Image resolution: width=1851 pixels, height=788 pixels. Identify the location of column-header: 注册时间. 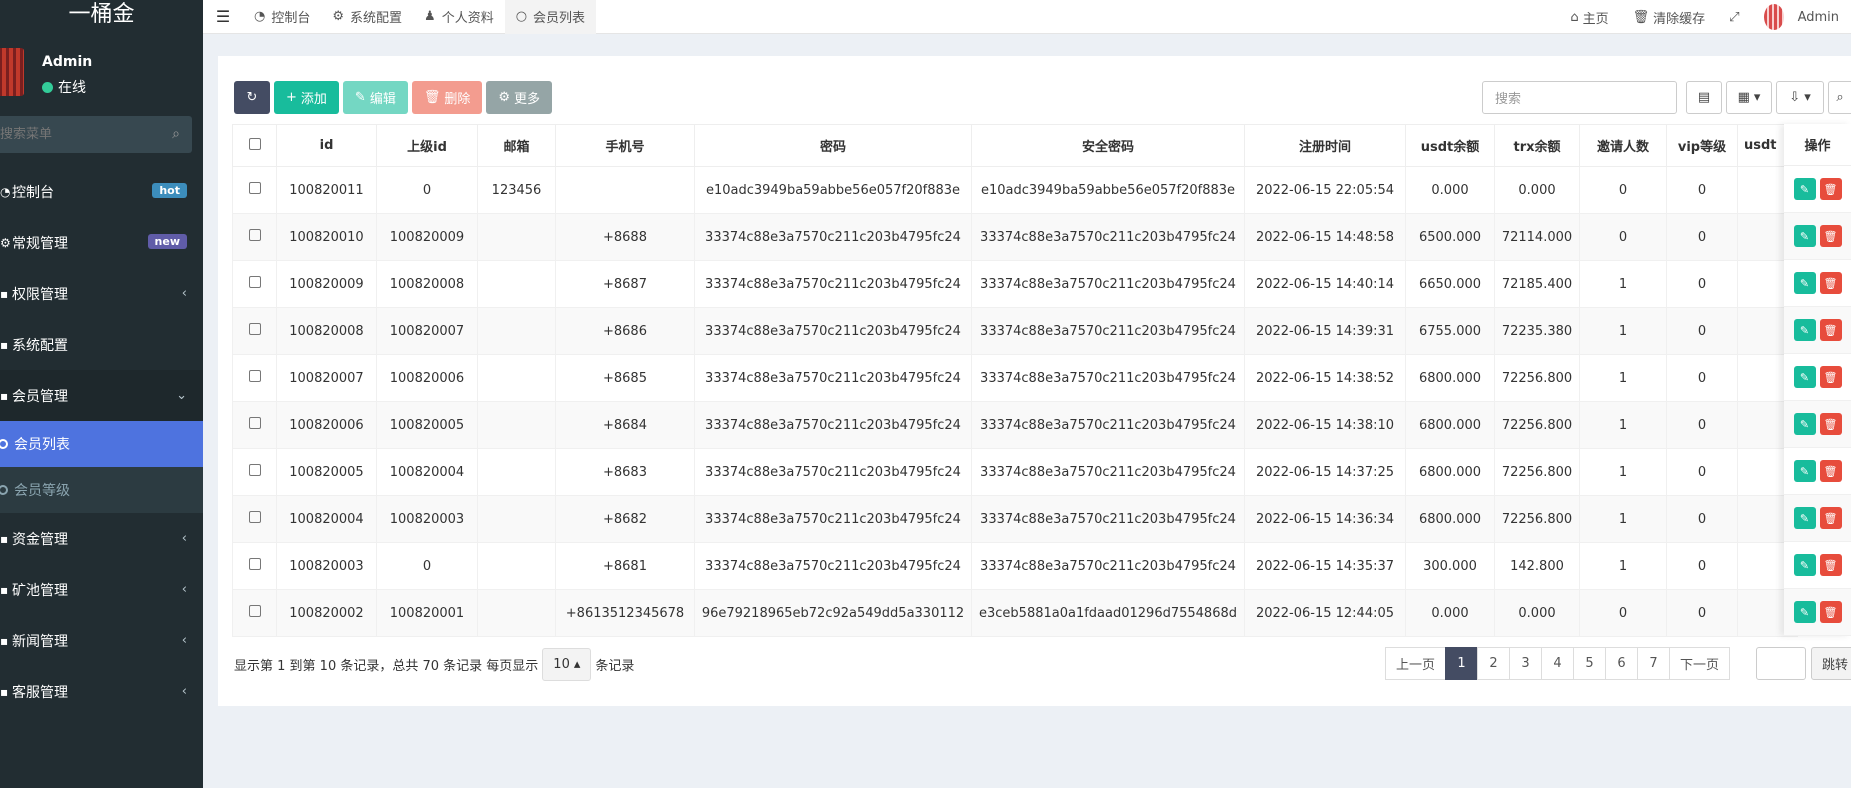
(1325, 145).